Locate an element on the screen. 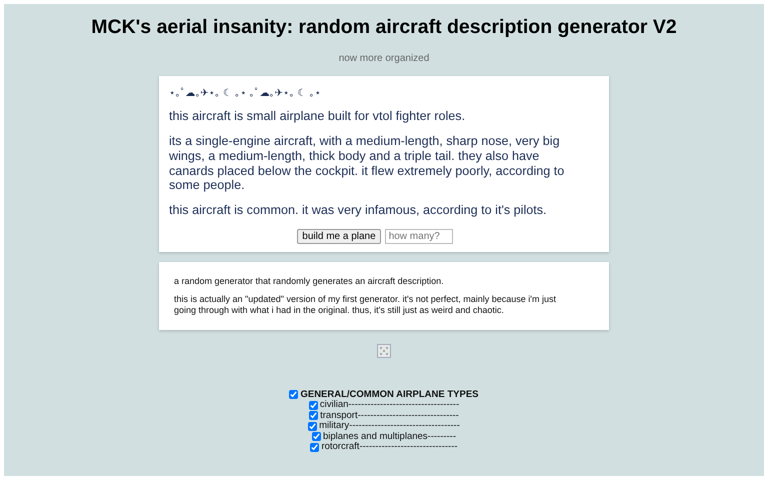 This screenshot has width=768, height=480. type-label: military----------------------------------- is located at coordinates (389, 426).